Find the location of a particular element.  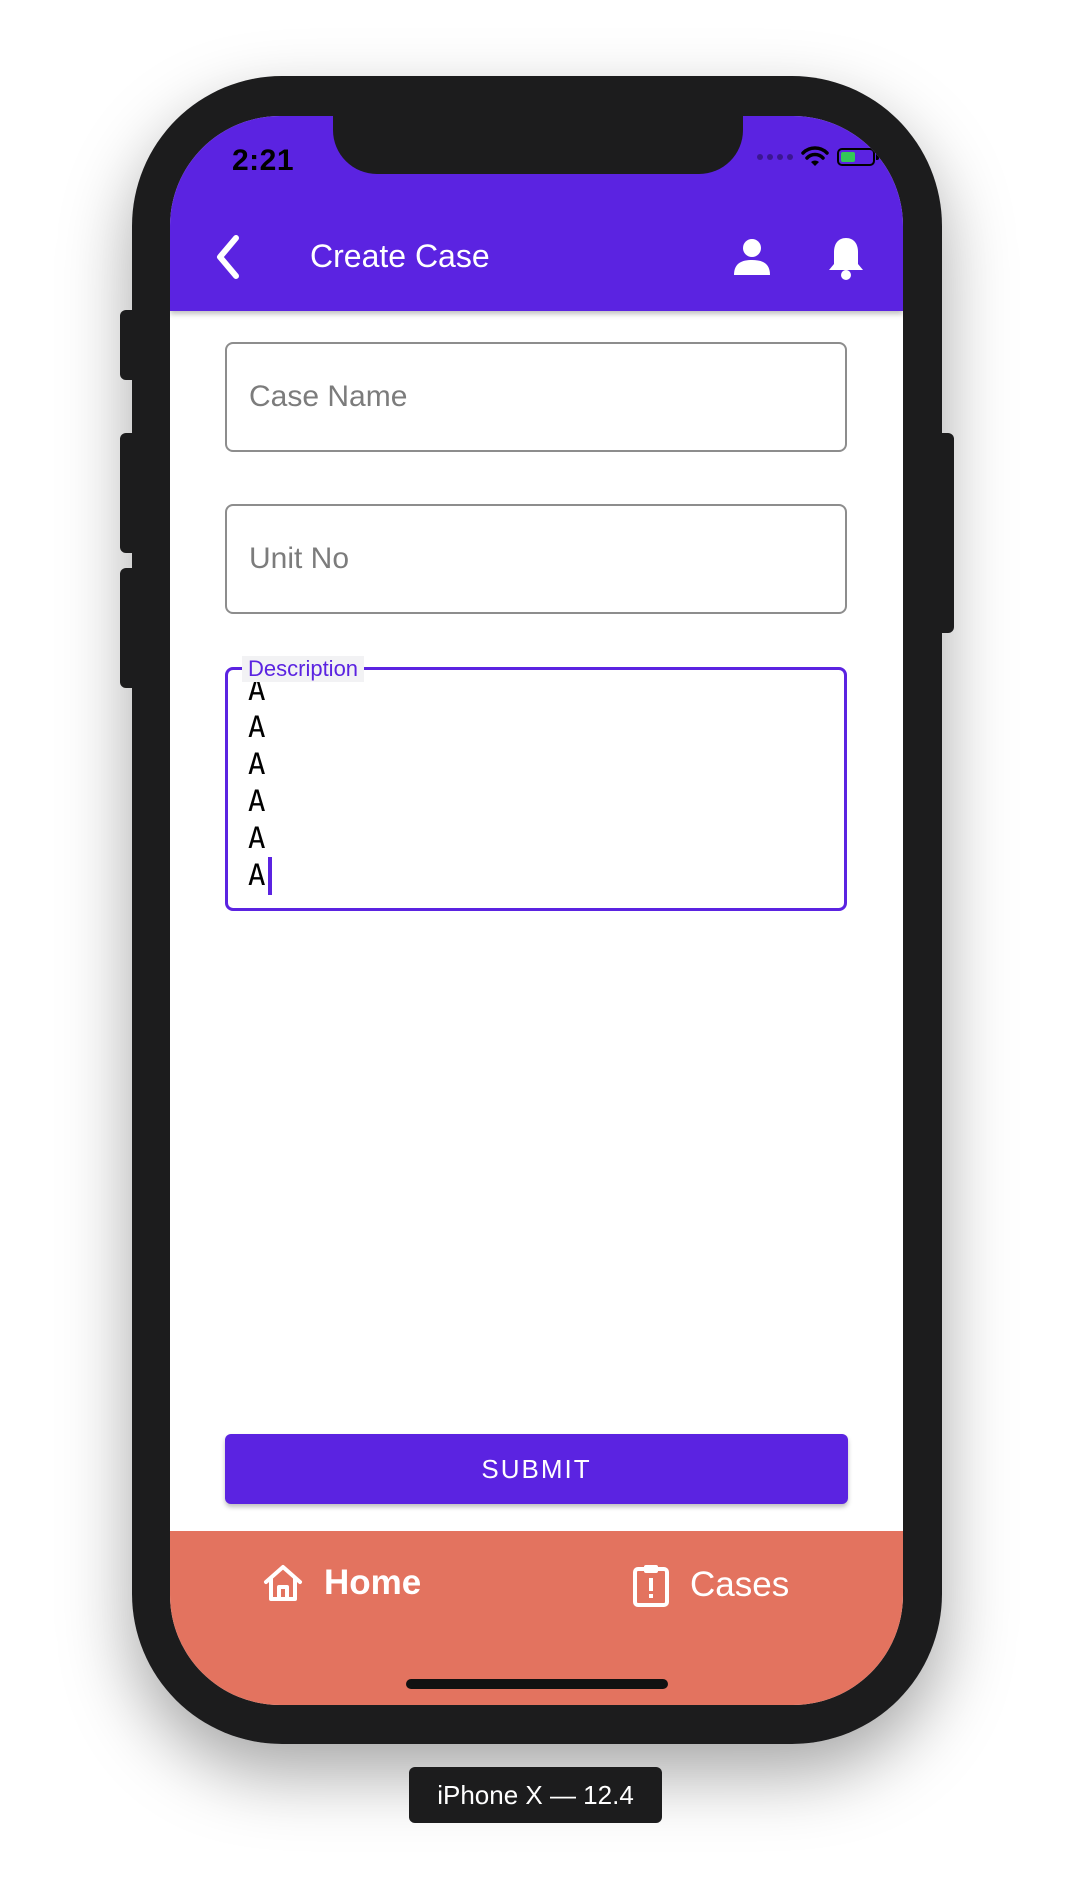

status-icons is located at coordinates (818, 157).